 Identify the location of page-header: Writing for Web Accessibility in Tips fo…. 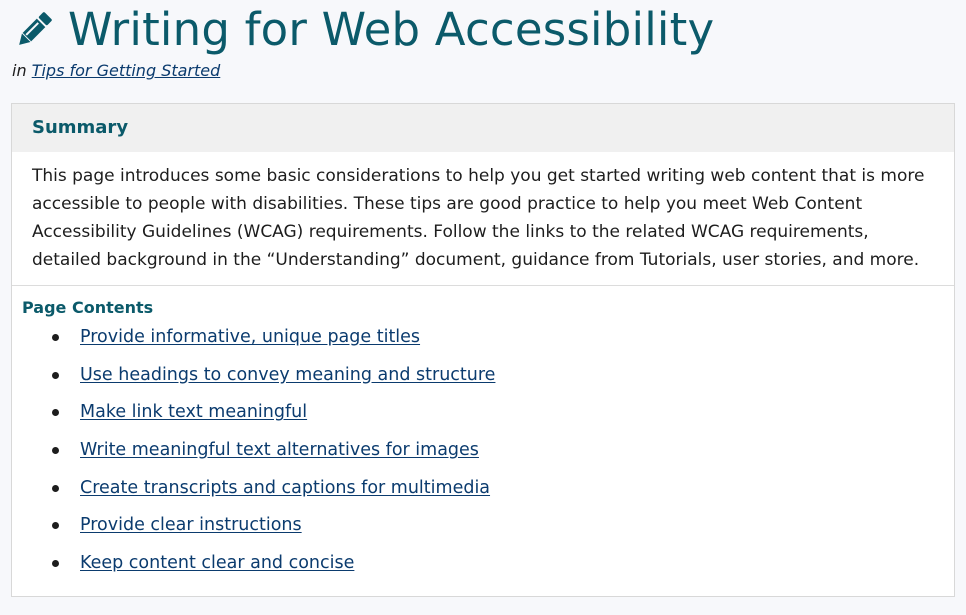
(484, 41).